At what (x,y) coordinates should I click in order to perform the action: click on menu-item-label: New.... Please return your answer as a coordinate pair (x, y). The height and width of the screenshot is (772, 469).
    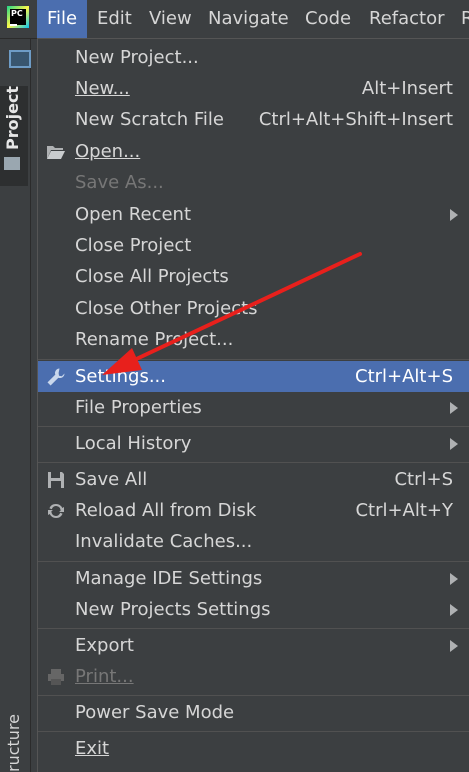
    Looking at the image, I should click on (102, 88).